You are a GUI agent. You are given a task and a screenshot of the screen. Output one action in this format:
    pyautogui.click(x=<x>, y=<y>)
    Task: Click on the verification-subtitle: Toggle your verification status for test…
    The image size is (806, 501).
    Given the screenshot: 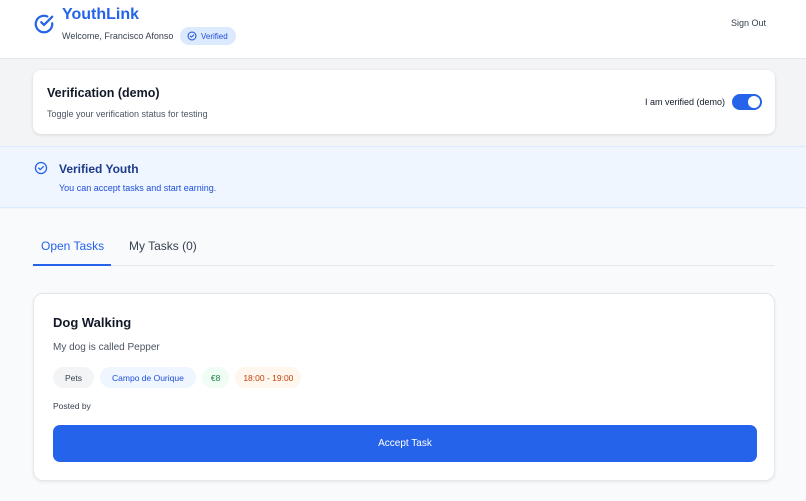 What is the action you would take?
    pyautogui.click(x=127, y=114)
    